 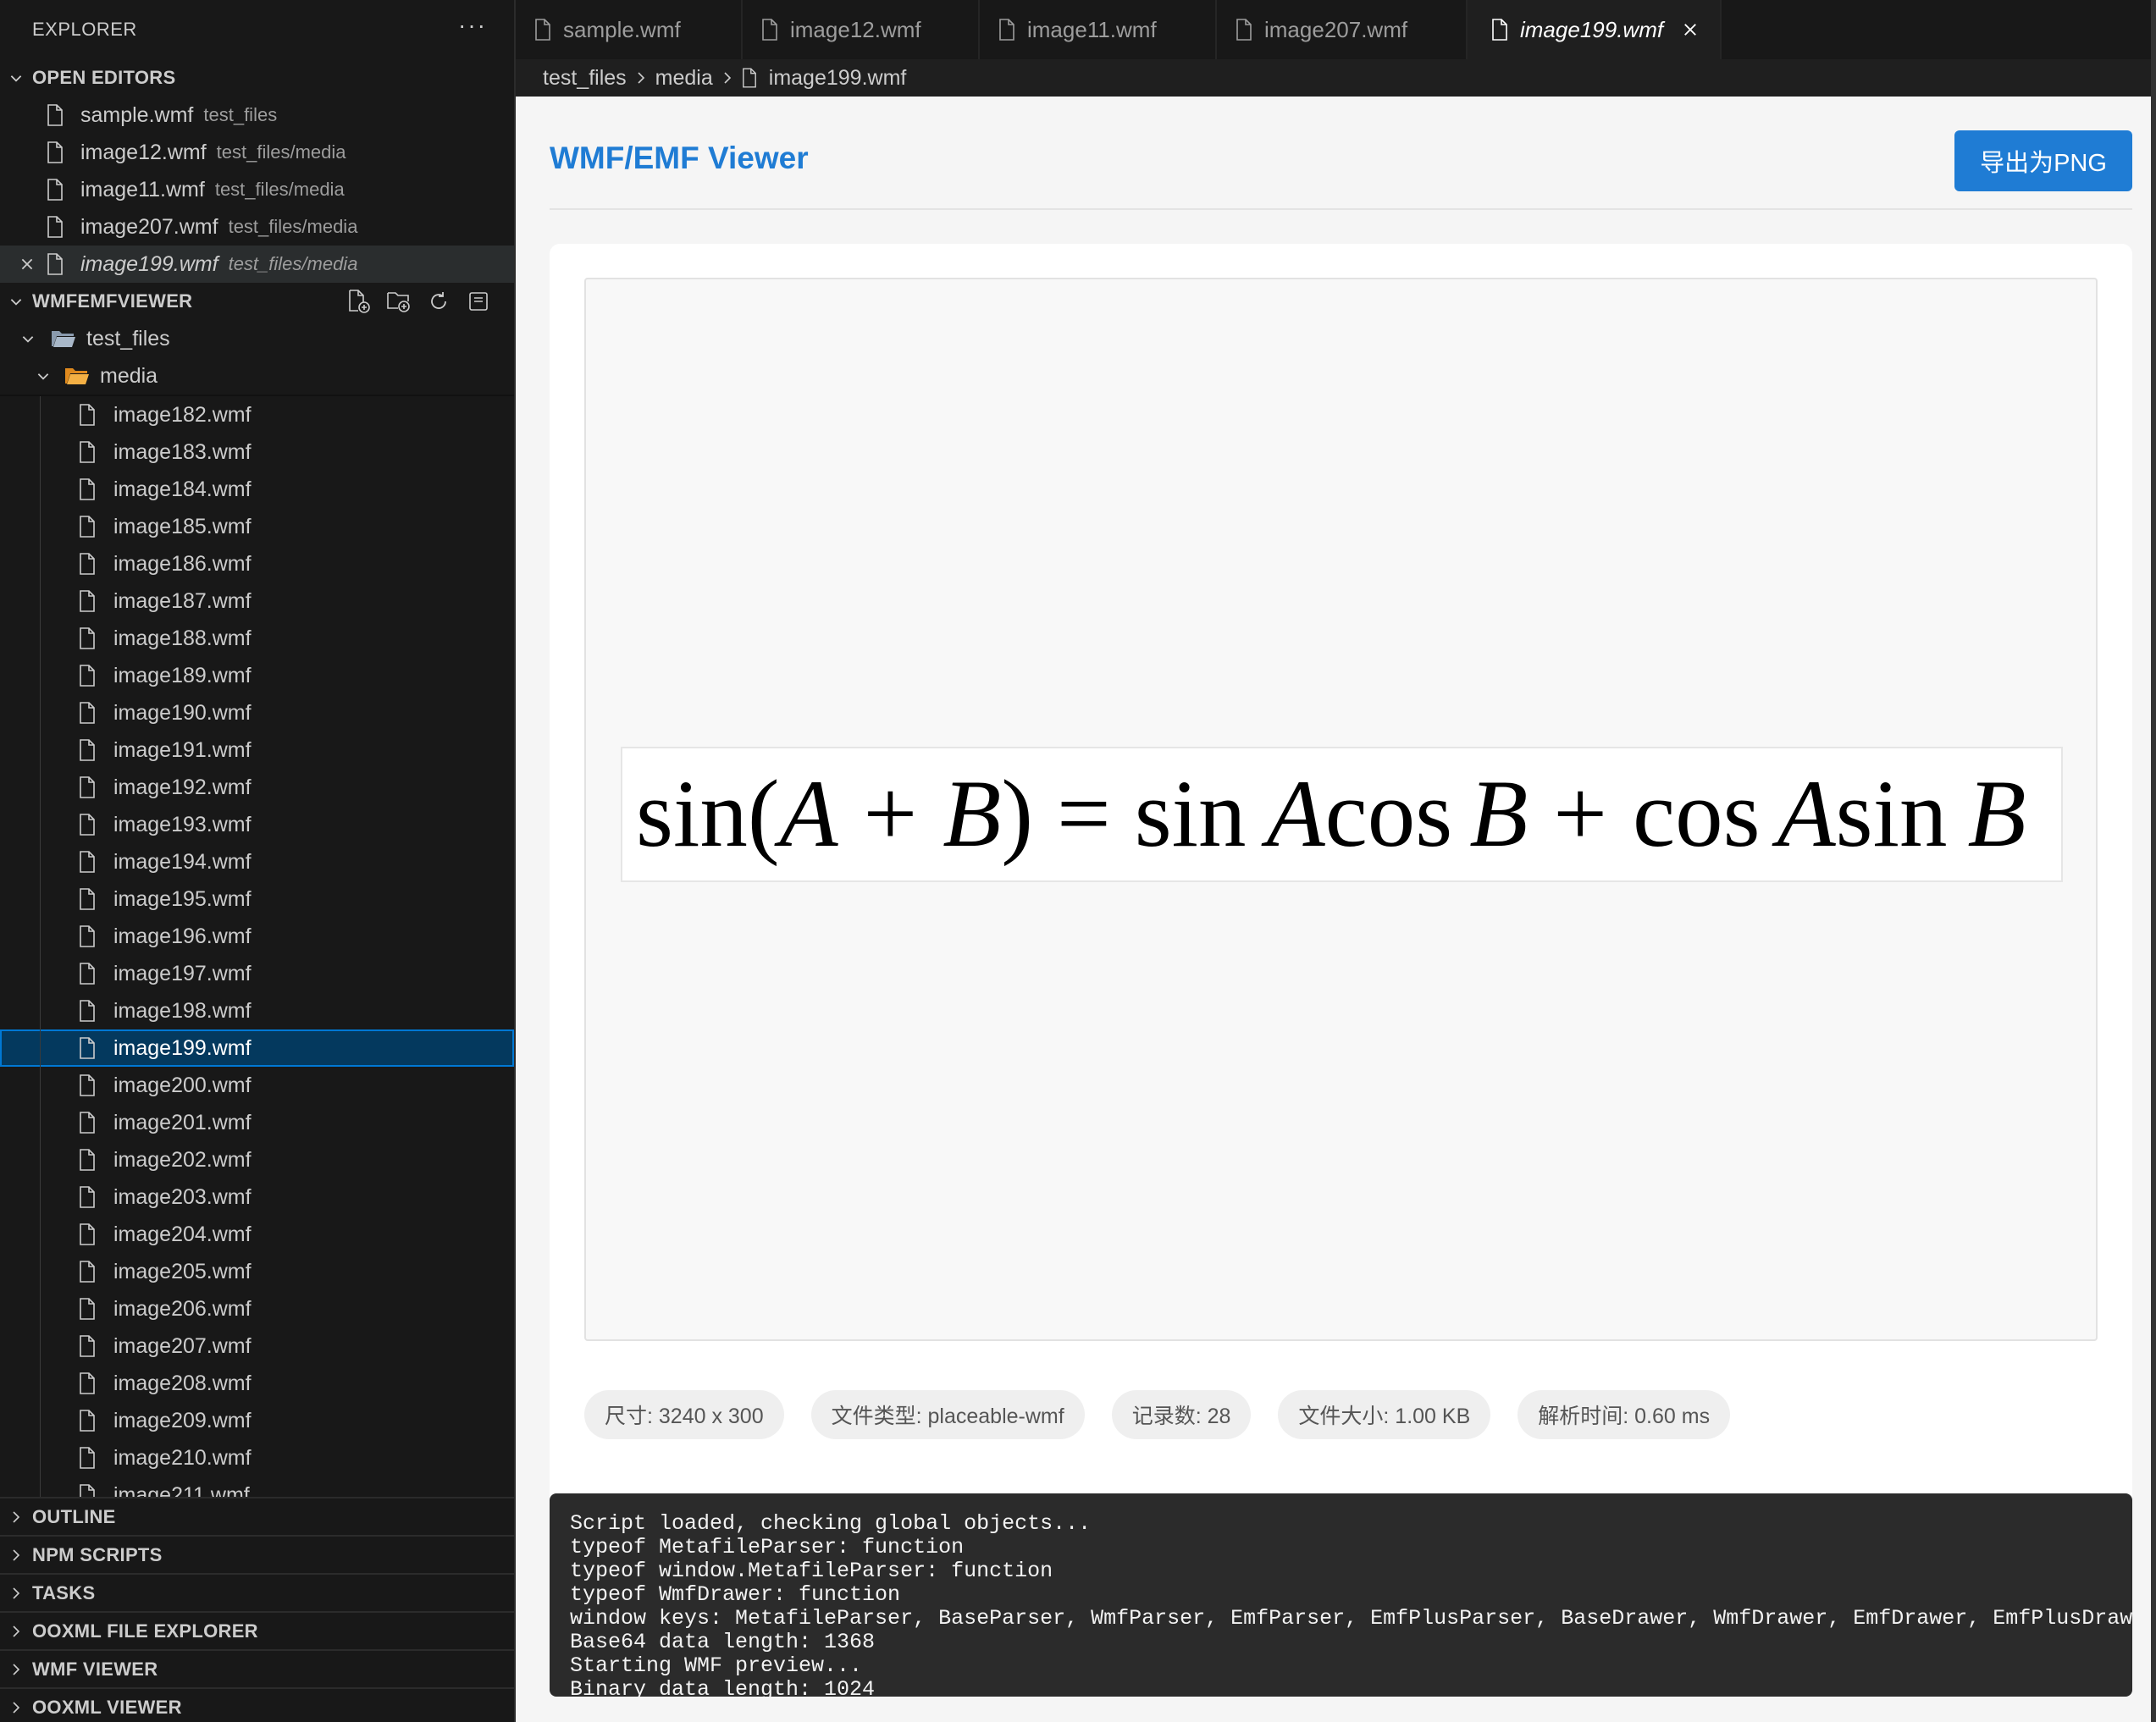 I want to click on file-name: image199.wmf, so click(x=182, y=1047).